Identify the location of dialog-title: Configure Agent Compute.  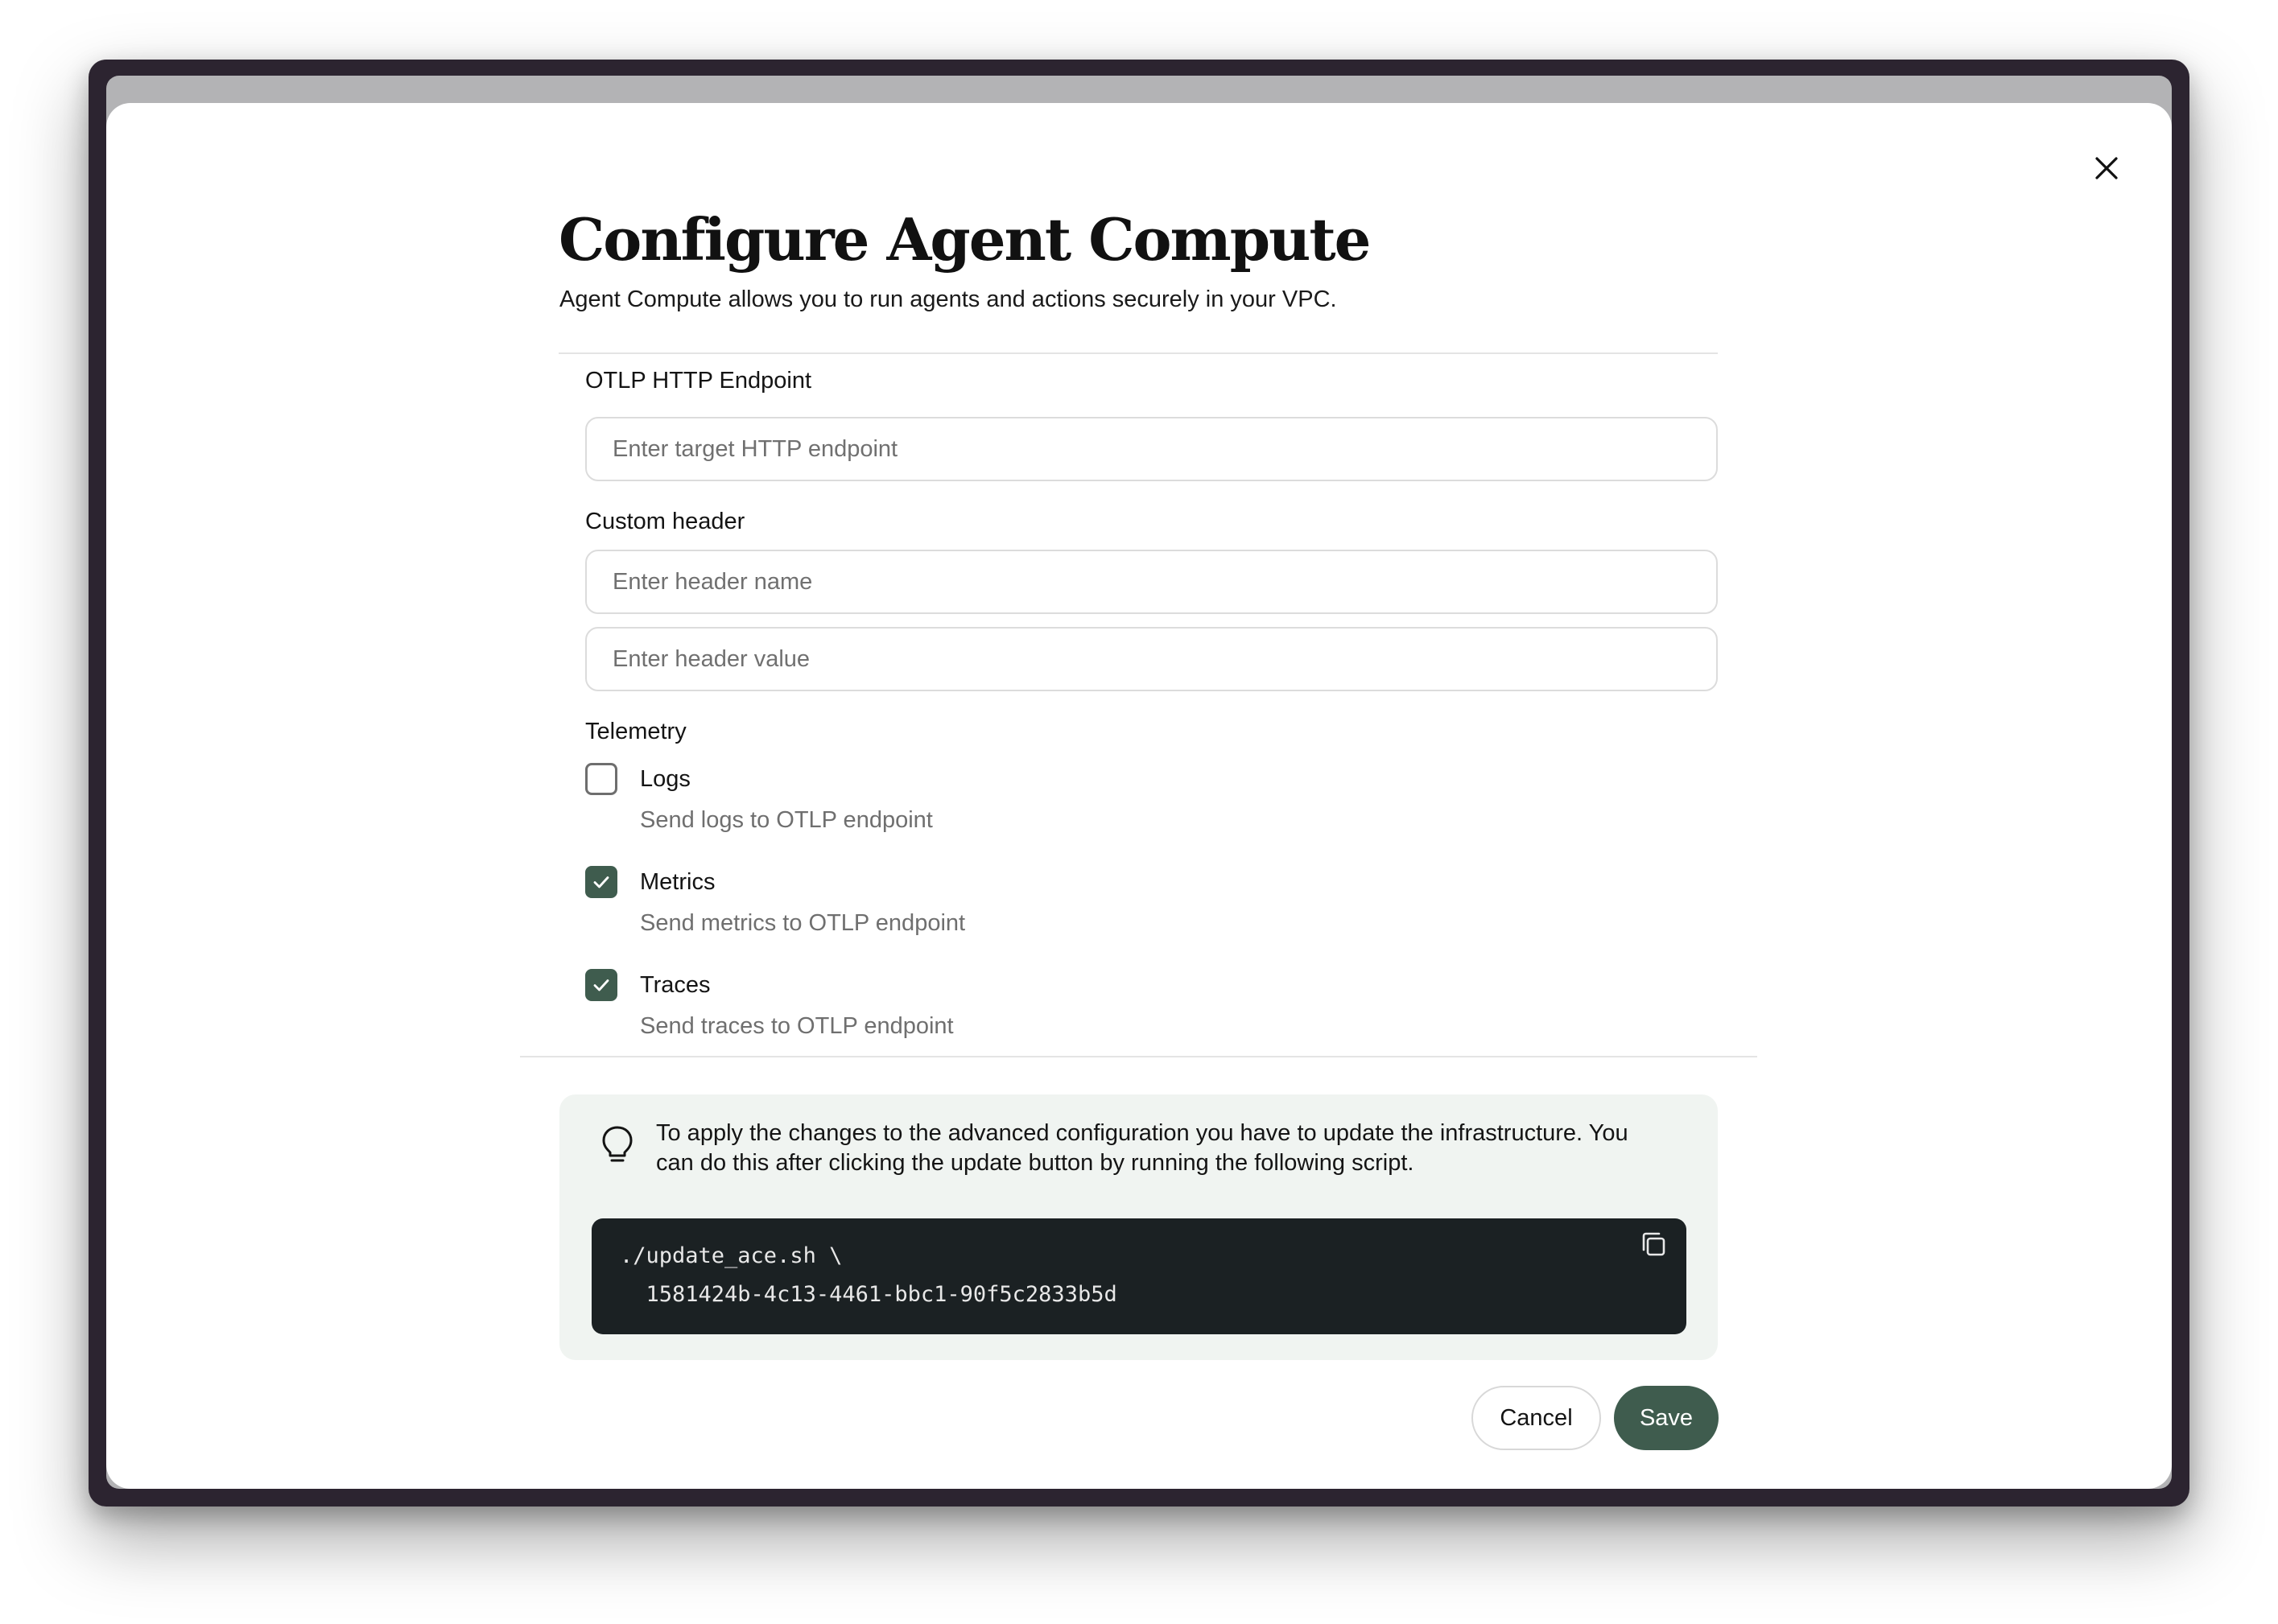
(965, 240).